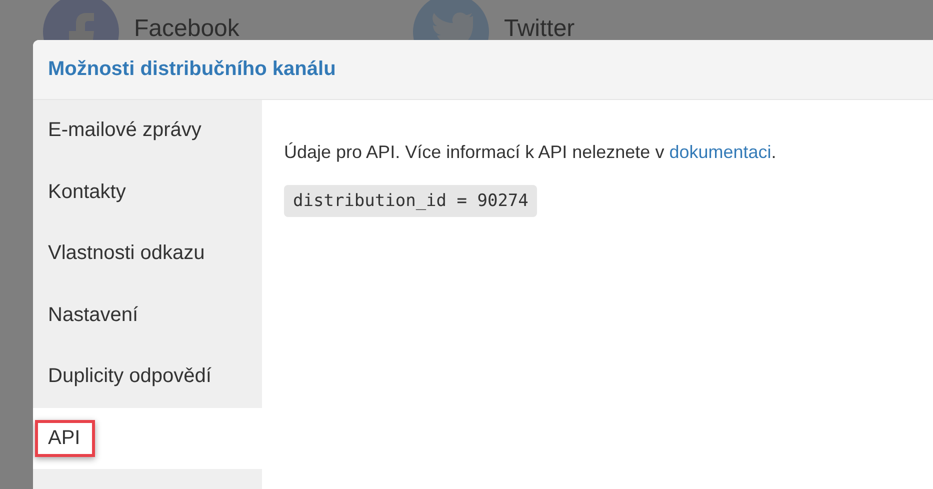 The height and width of the screenshot is (489, 933). What do you see at coordinates (720, 152) in the screenshot?
I see `documentation-link: dokumentaci` at bounding box center [720, 152].